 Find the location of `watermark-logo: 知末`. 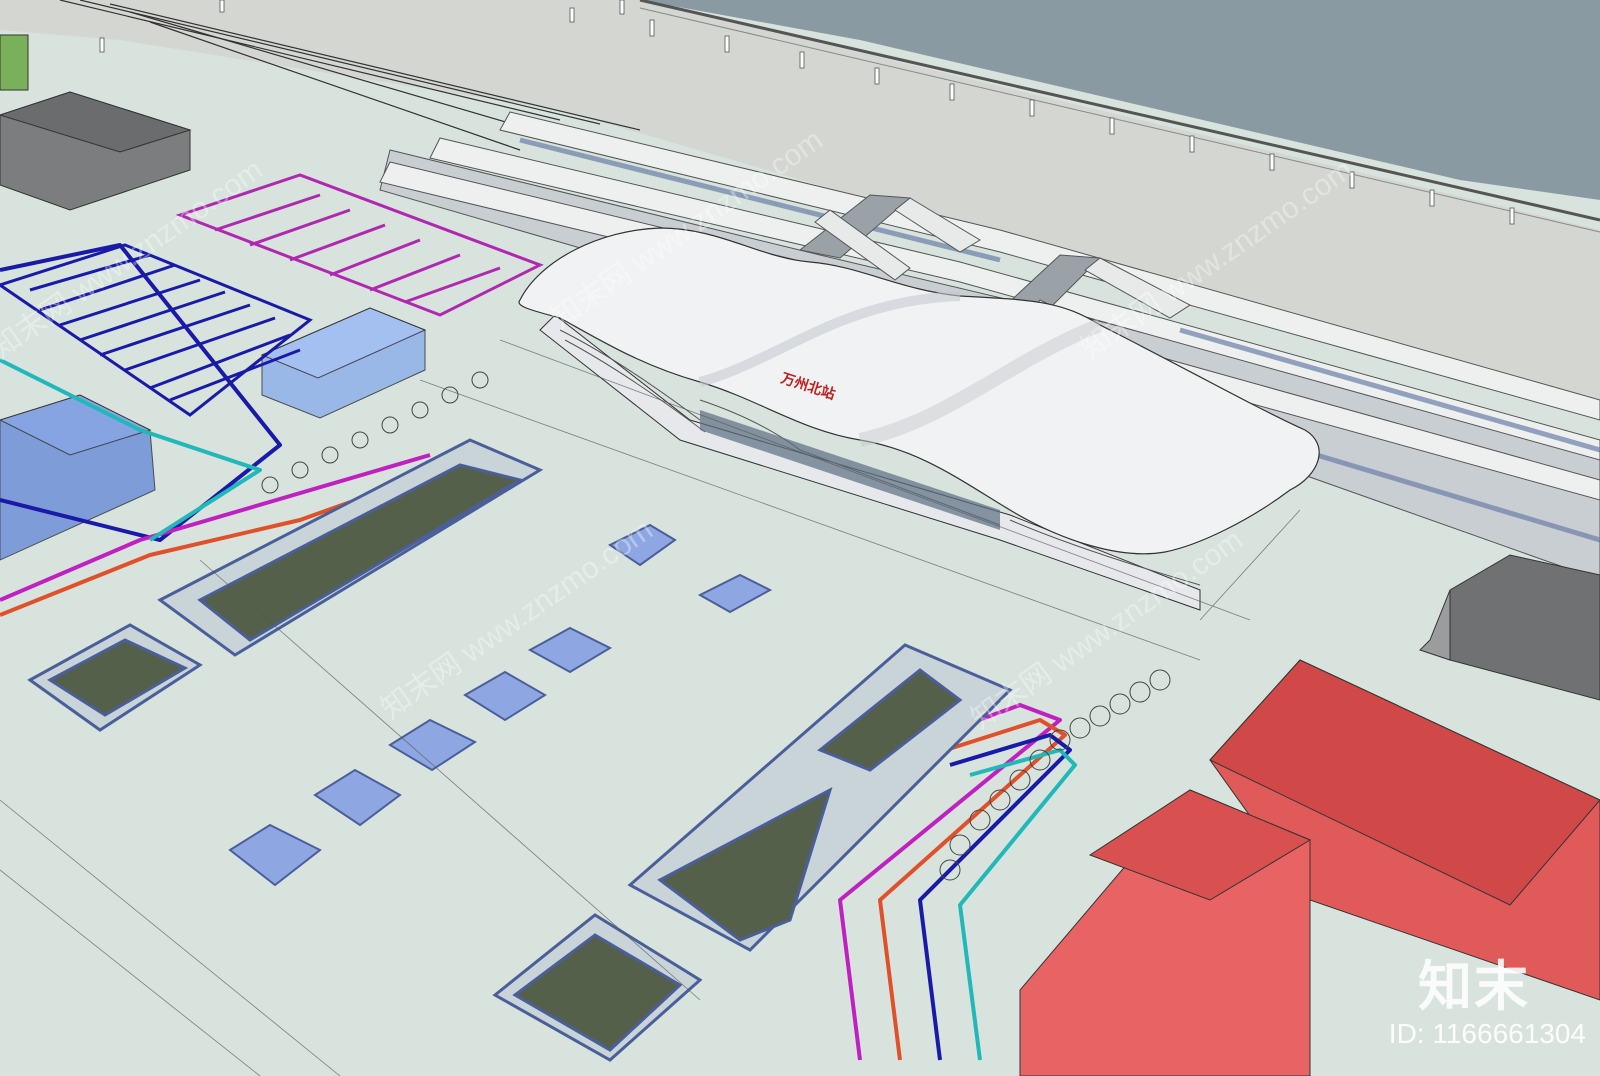

watermark-logo: 知末 is located at coordinates (1474, 986).